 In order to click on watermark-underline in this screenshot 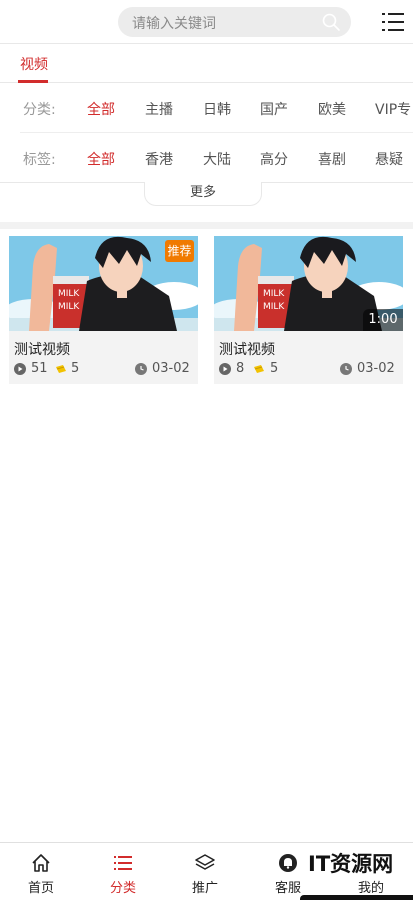, I will do `click(356, 897)`.